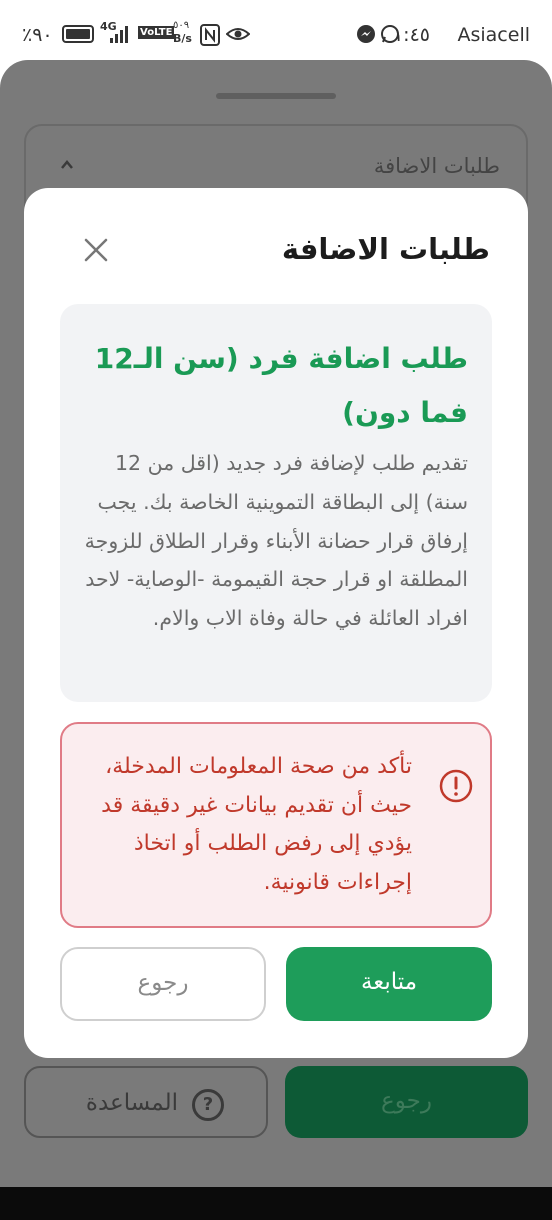 The width and height of the screenshot is (552, 1220). I want to click on continue-button: متابعة, so click(389, 984).